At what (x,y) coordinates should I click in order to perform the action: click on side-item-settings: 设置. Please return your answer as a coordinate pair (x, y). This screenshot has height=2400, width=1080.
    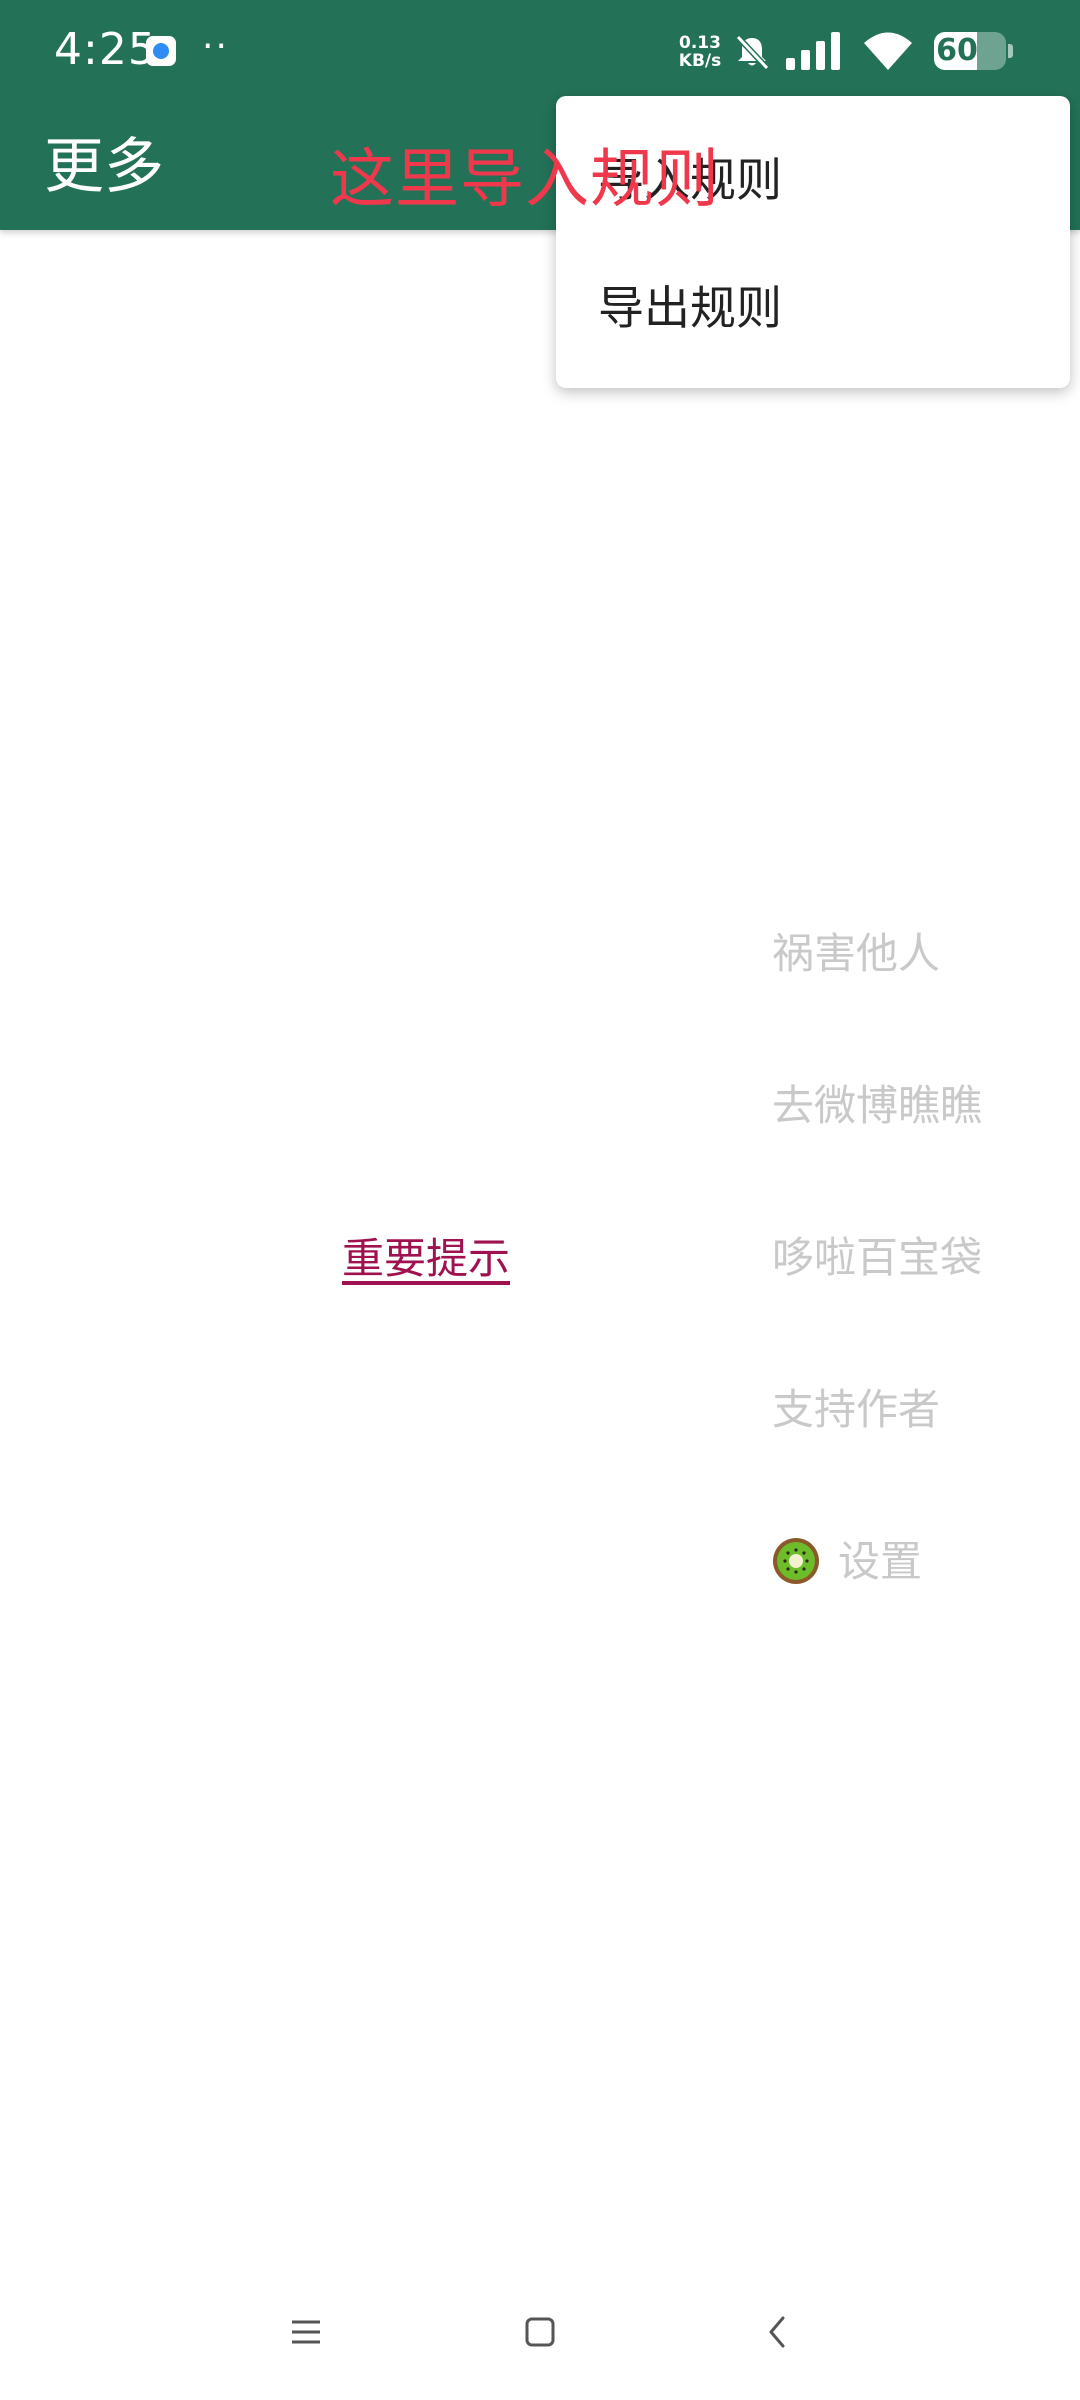
    Looking at the image, I should click on (847, 1558).